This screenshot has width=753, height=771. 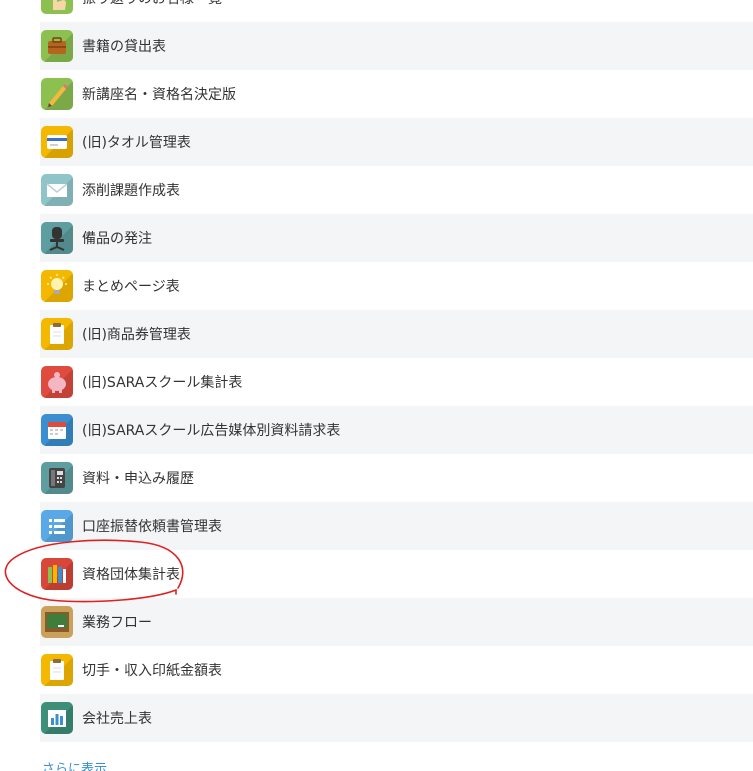 What do you see at coordinates (396, 238) in the screenshot?
I see `app-list-item: 備品の発注` at bounding box center [396, 238].